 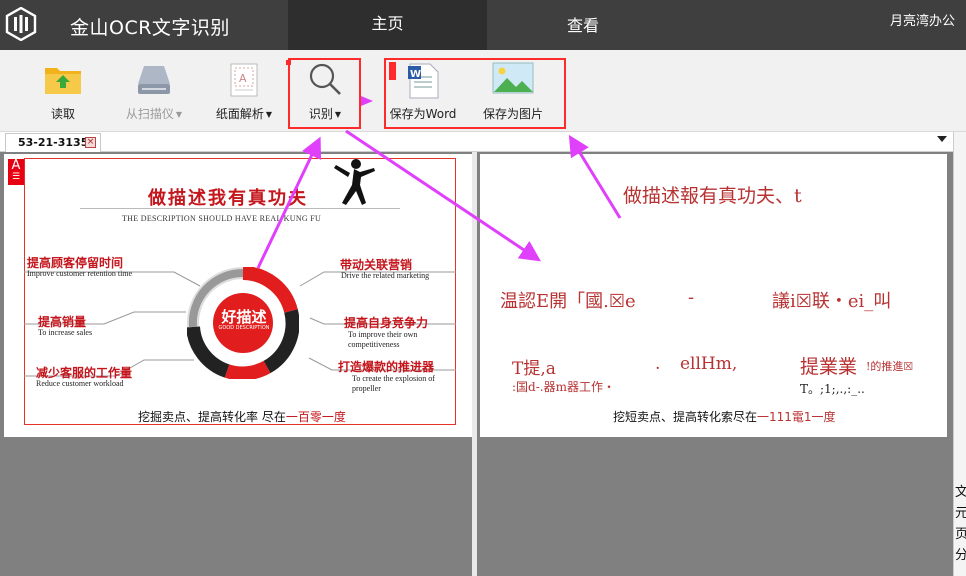 I want to click on tab-view: 查看, so click(x=583, y=25).